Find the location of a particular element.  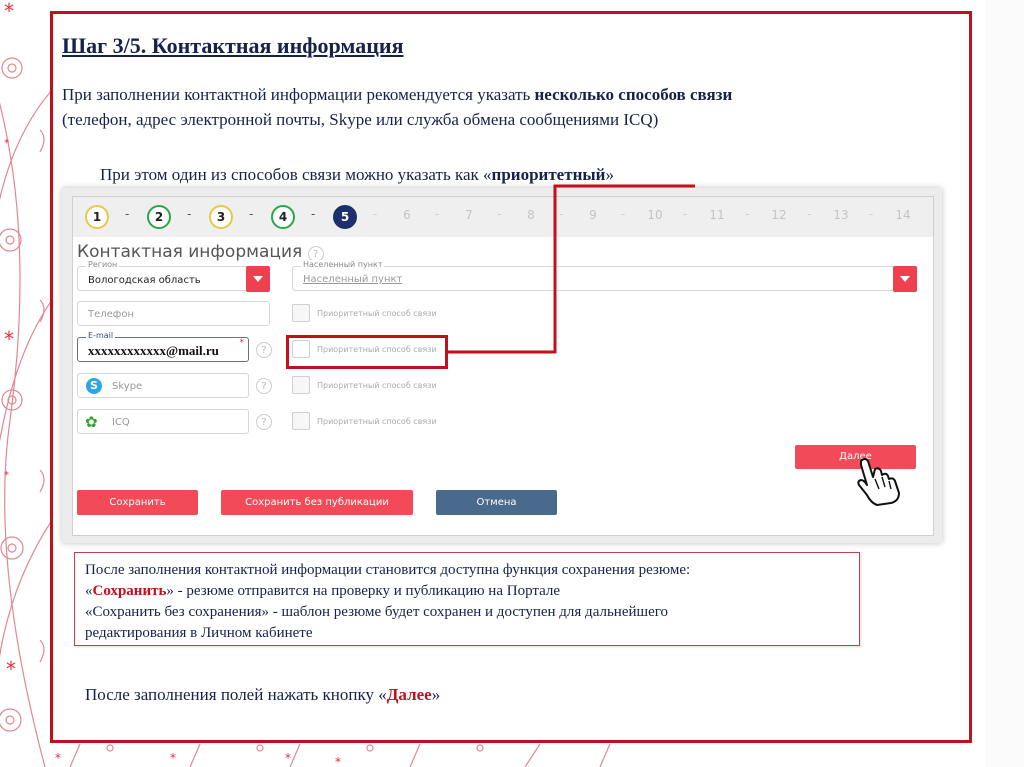

skype-input: S Skype is located at coordinates (163, 385).